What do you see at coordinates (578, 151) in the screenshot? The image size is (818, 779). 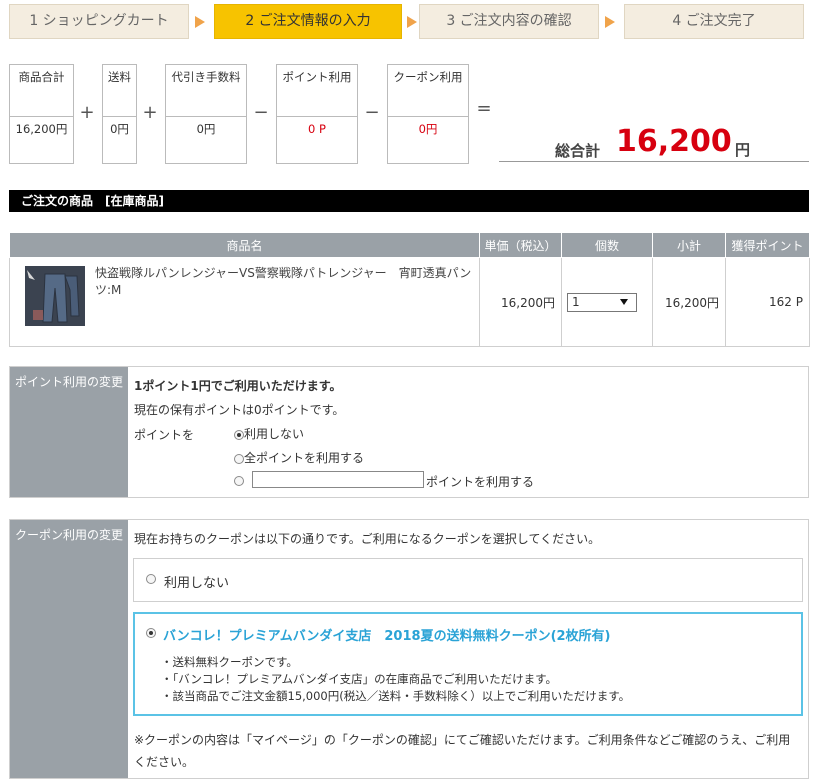 I see `grand-total-label: 総合計` at bounding box center [578, 151].